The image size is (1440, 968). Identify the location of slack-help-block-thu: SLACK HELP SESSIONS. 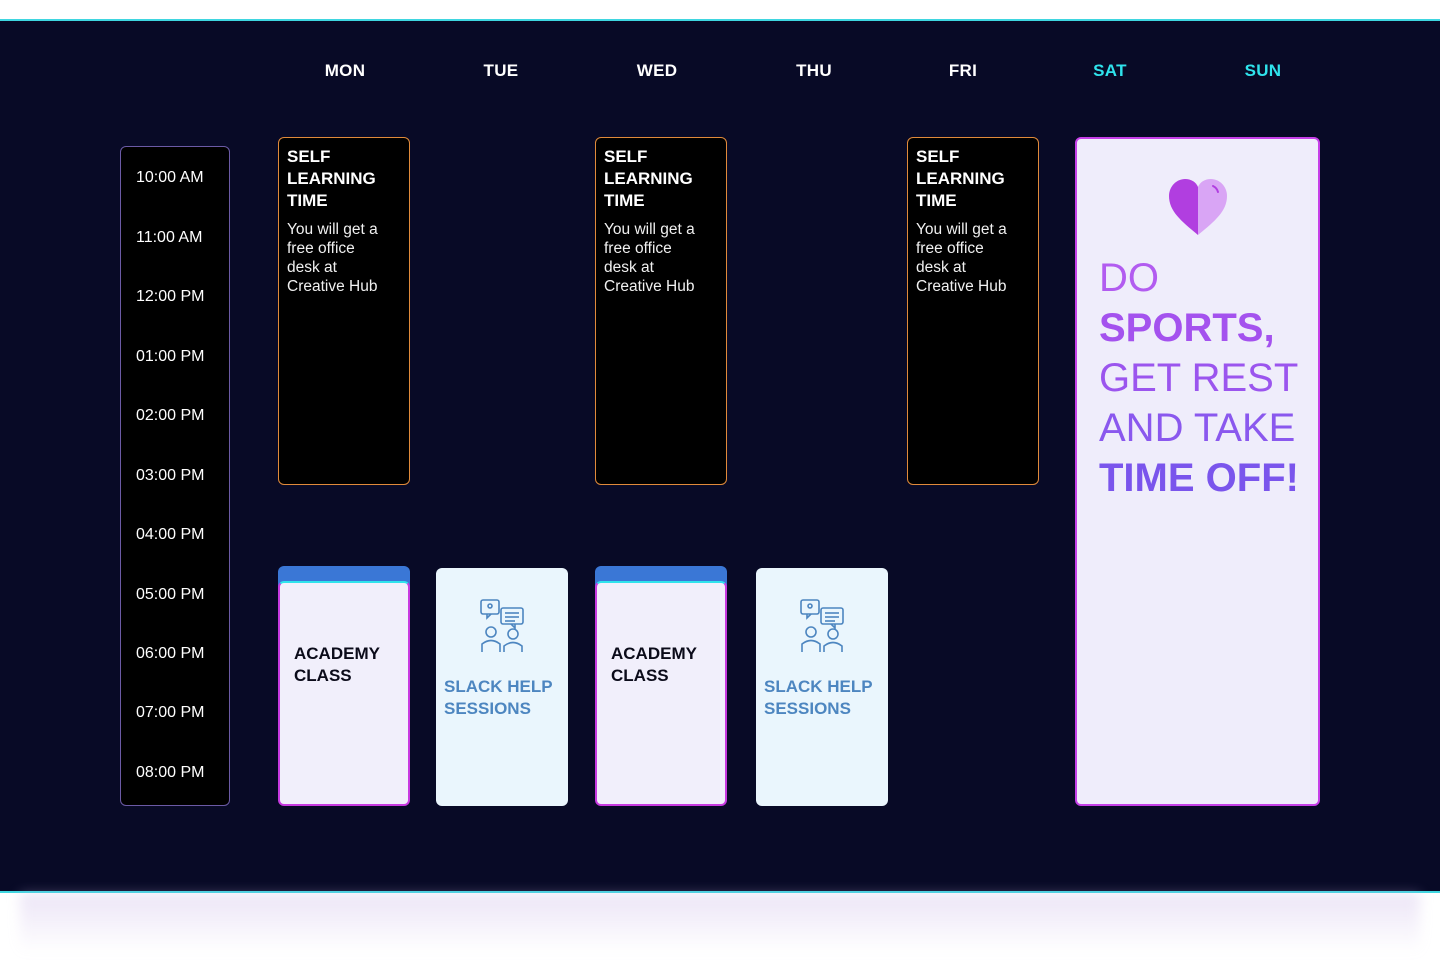
(822, 687).